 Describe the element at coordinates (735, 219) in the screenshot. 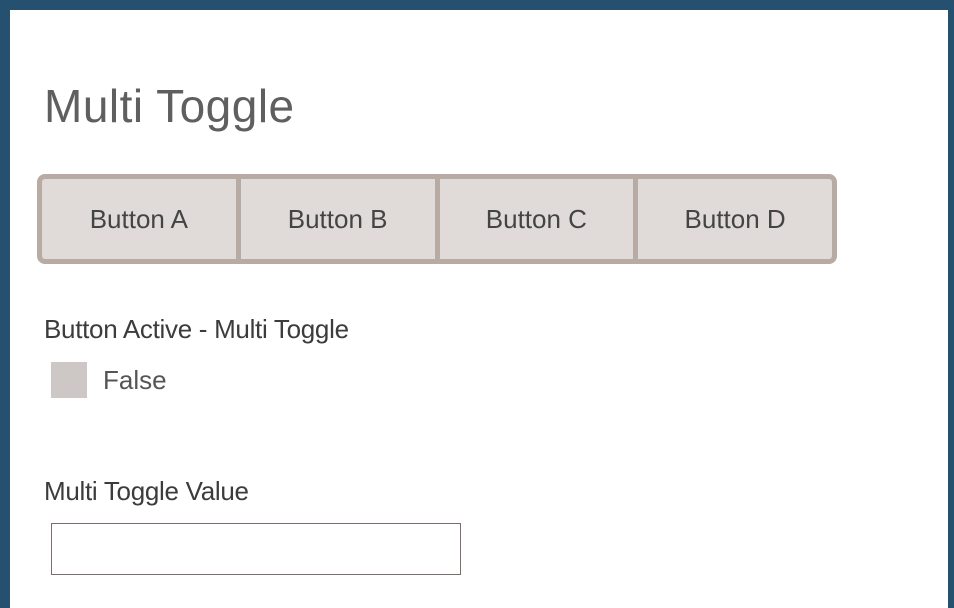

I see `button-d: Button D` at that location.